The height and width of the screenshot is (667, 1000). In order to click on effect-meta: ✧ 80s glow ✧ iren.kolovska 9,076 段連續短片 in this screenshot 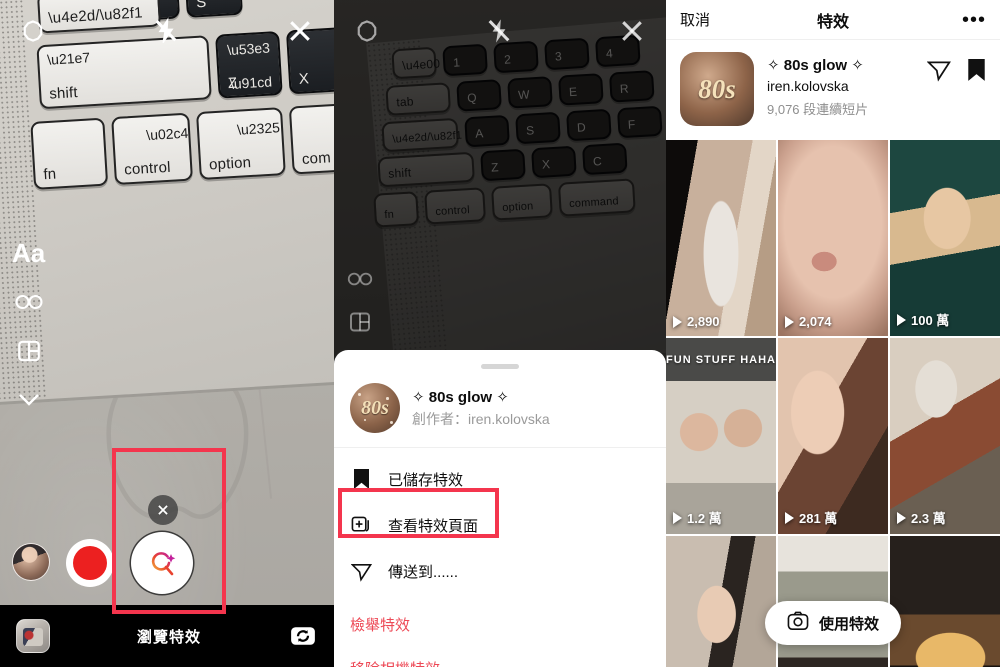, I will do `click(840, 85)`.